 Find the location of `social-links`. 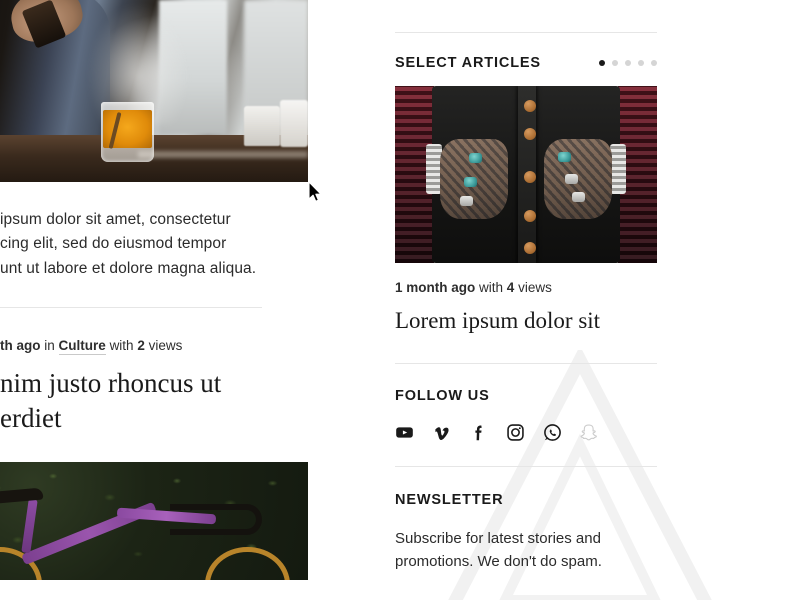

social-links is located at coordinates (526, 432).